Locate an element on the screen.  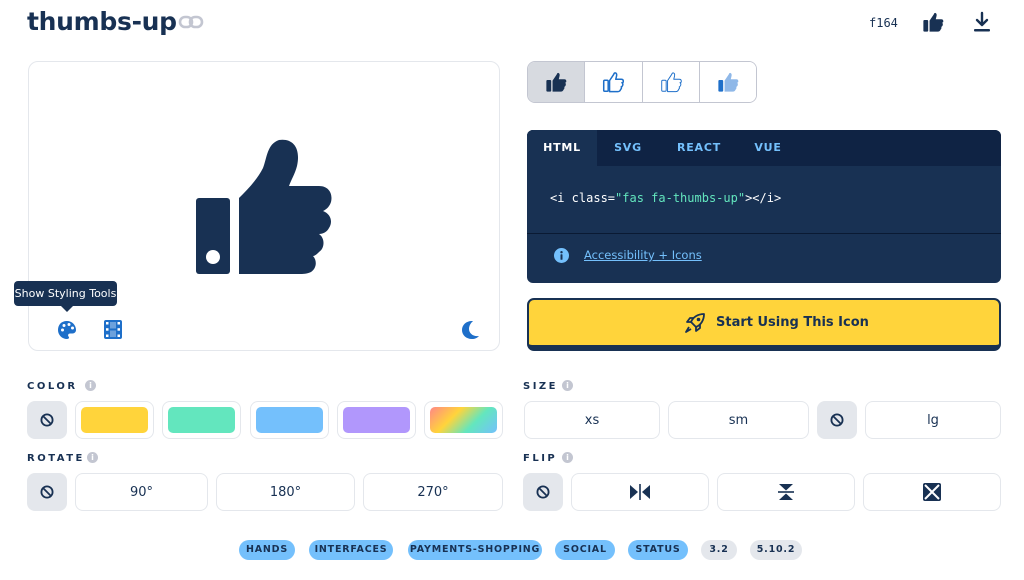
start-using-button: Start Using This Icon is located at coordinates (764, 324).